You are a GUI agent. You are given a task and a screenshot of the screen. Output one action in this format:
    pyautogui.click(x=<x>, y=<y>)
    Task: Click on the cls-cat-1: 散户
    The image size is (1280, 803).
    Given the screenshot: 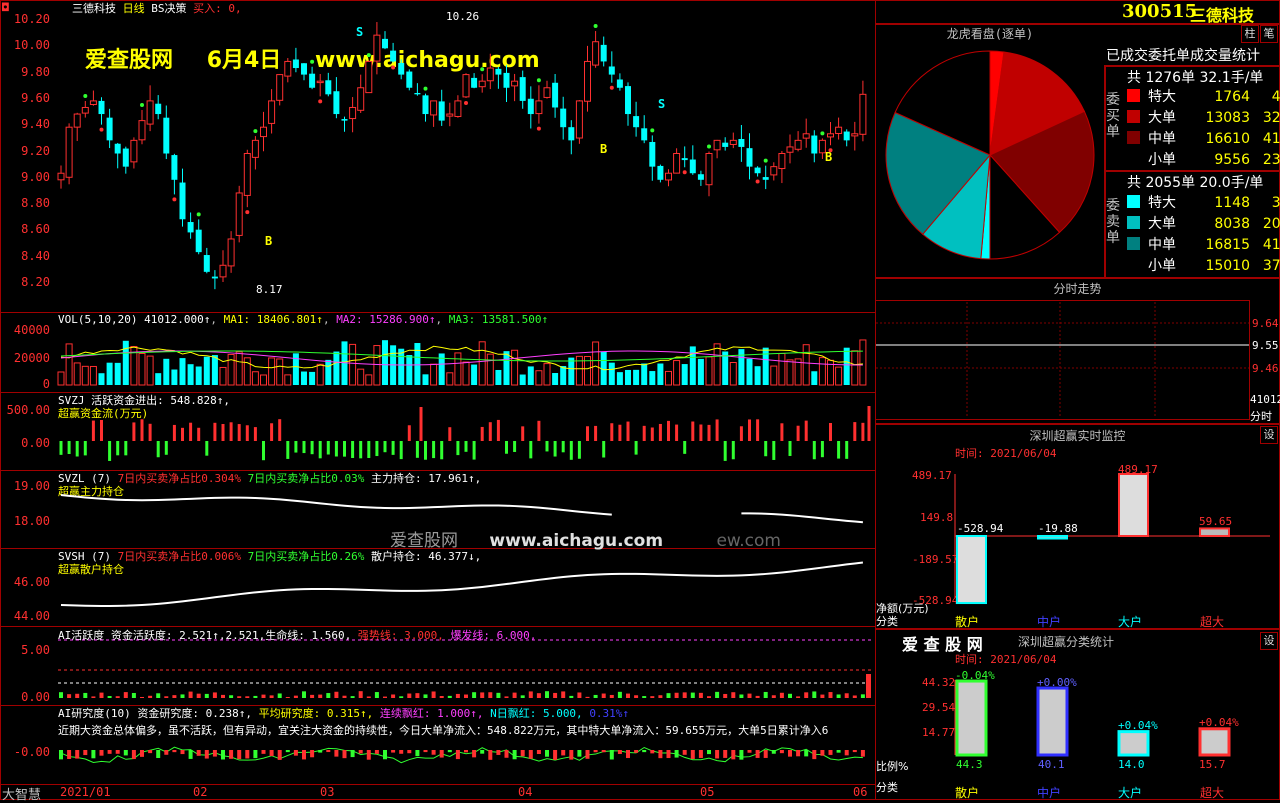 What is the action you would take?
    pyautogui.click(x=967, y=793)
    